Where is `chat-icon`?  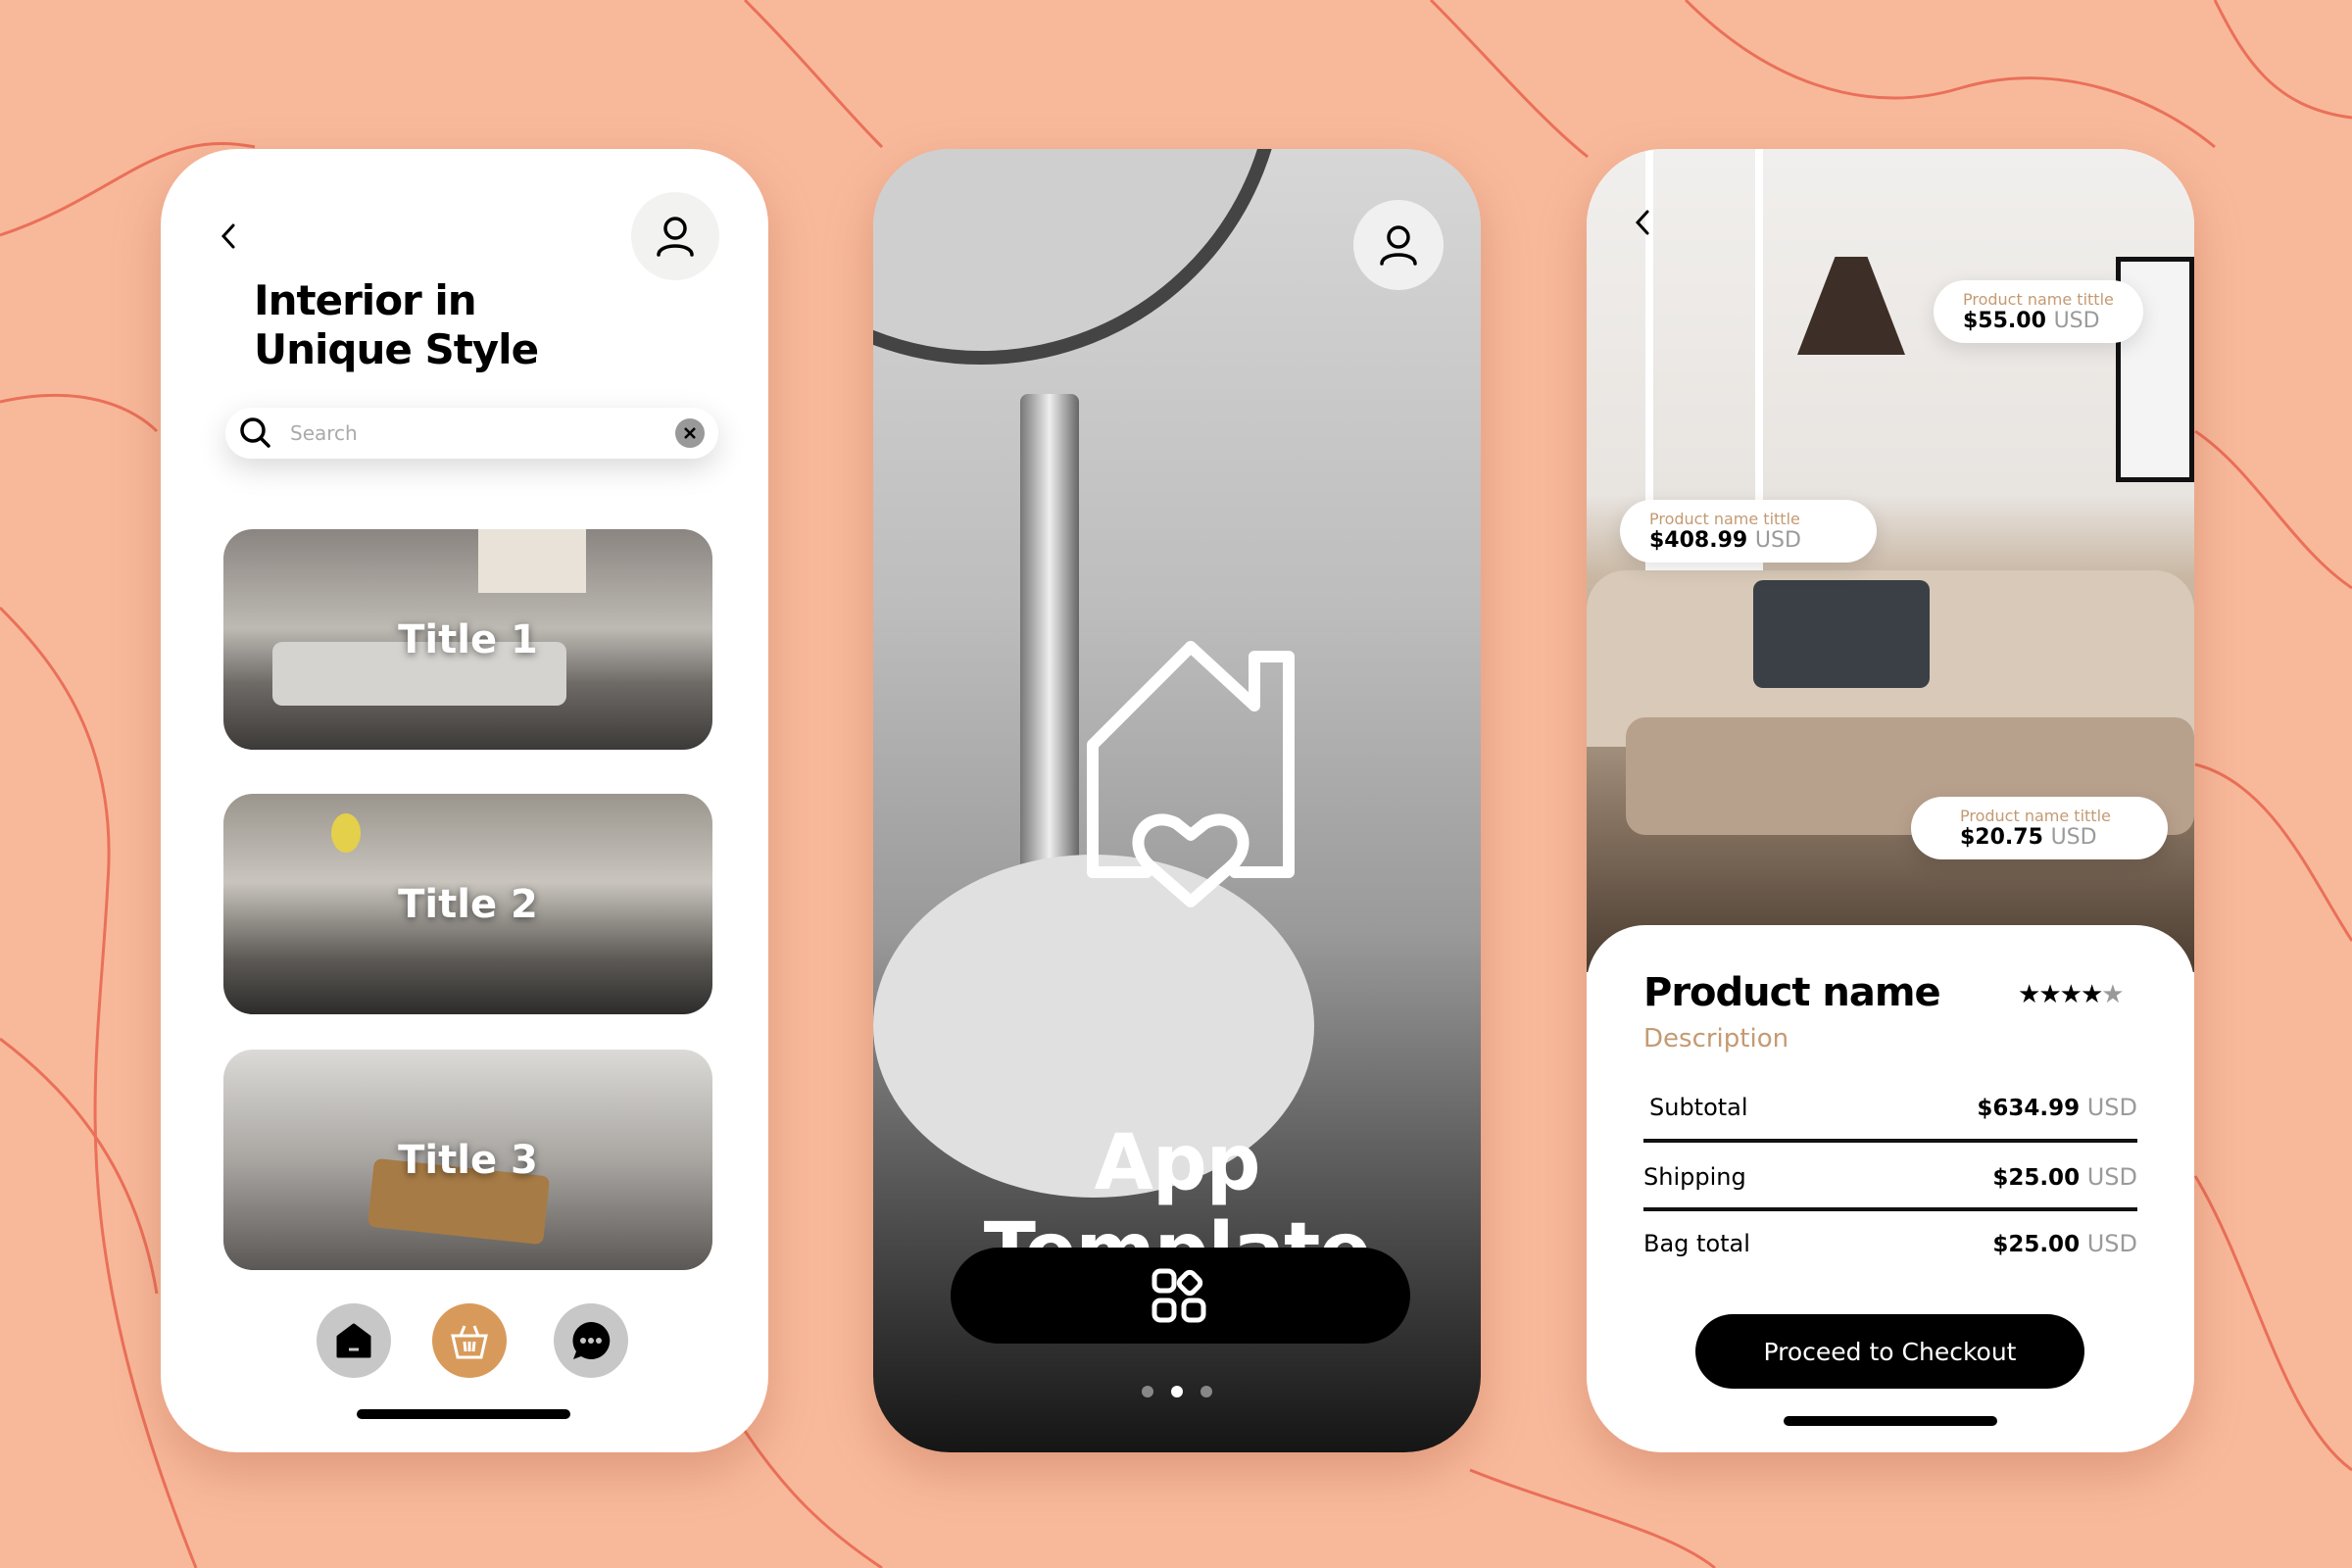 chat-icon is located at coordinates (591, 1340).